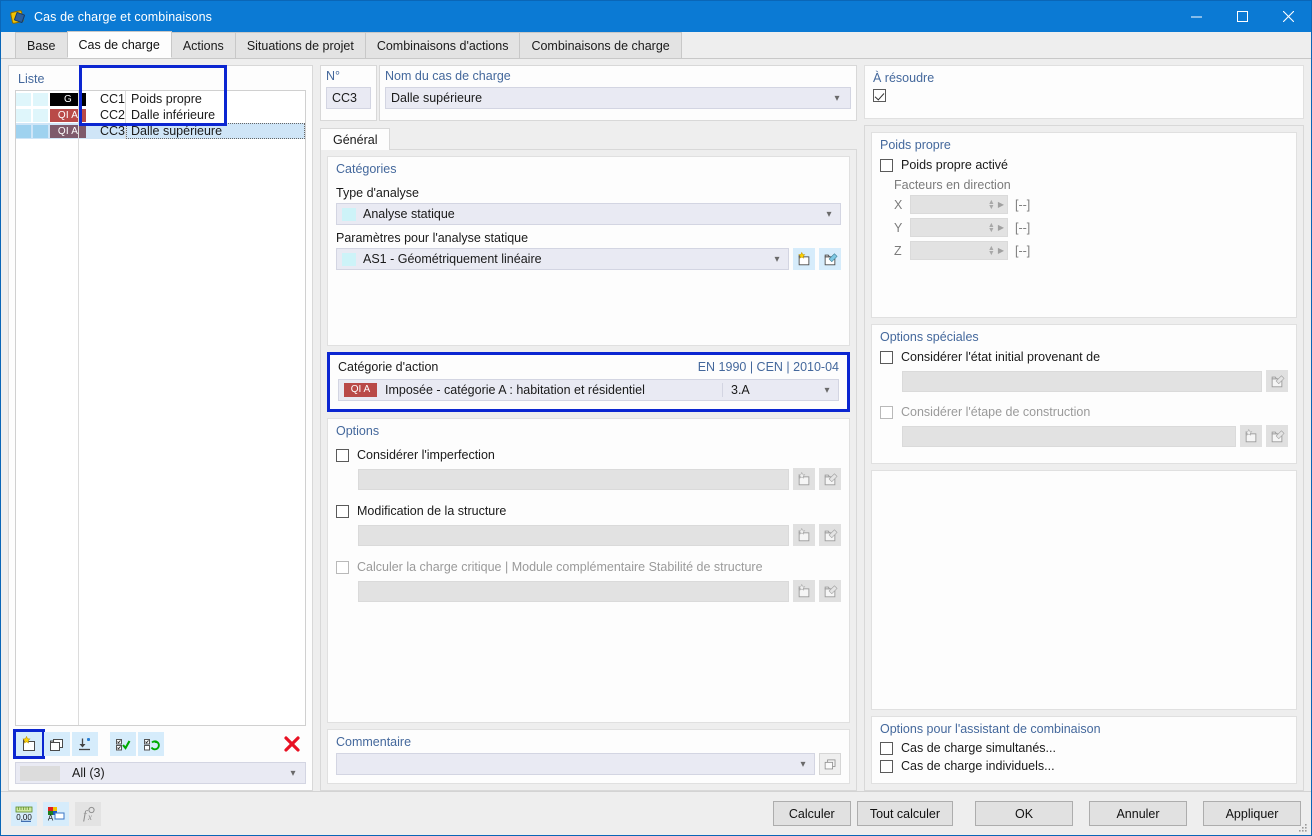 Image resolution: width=1312 pixels, height=836 pixels. What do you see at coordinates (886, 165) in the screenshot?
I see `self-weight-checkbox` at bounding box center [886, 165].